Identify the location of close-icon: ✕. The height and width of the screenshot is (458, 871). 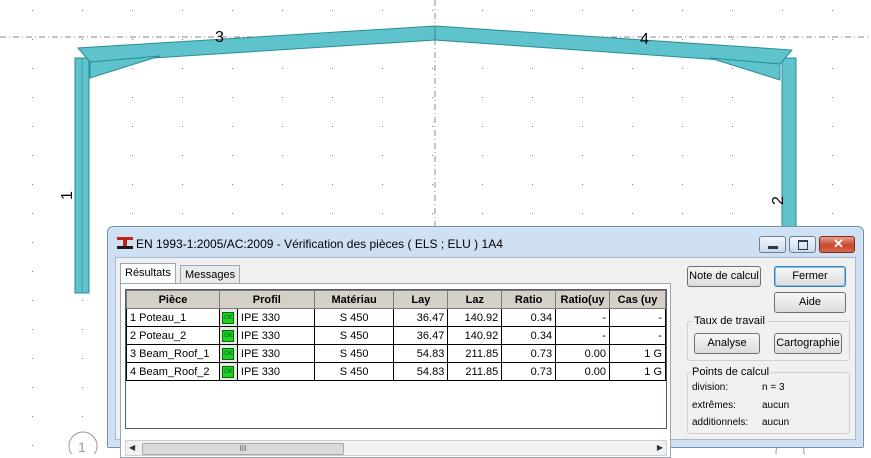
(838, 243).